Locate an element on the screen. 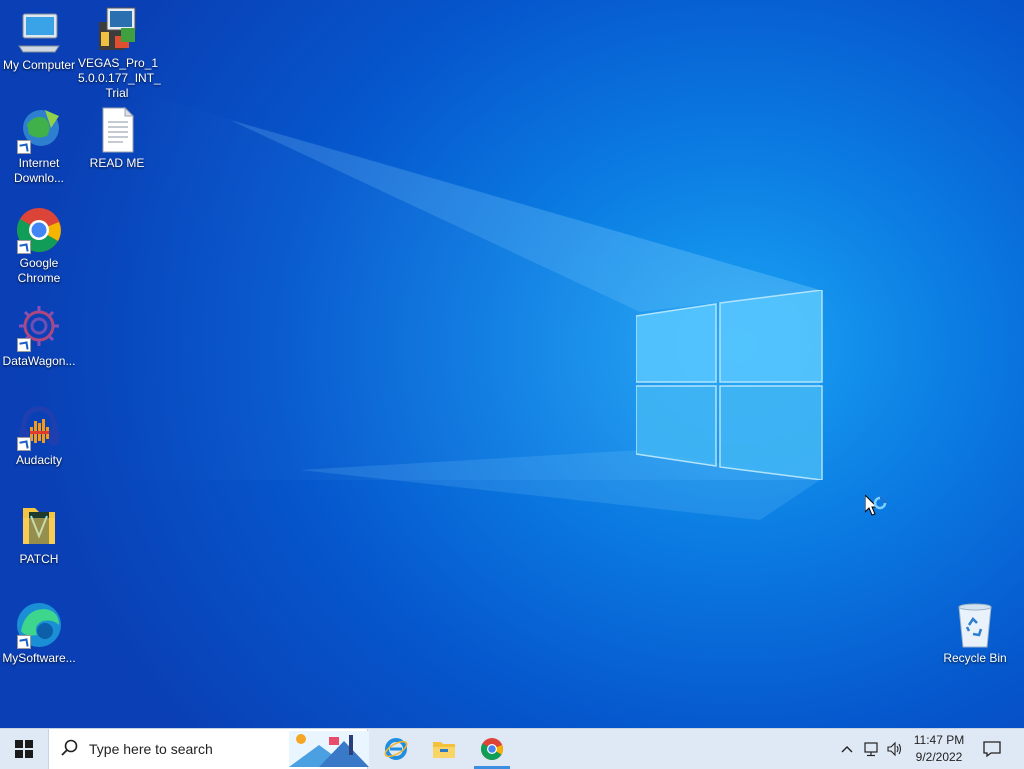  taskbar-clock: 11:47 PM 9/2/2022 is located at coordinates (939, 749).